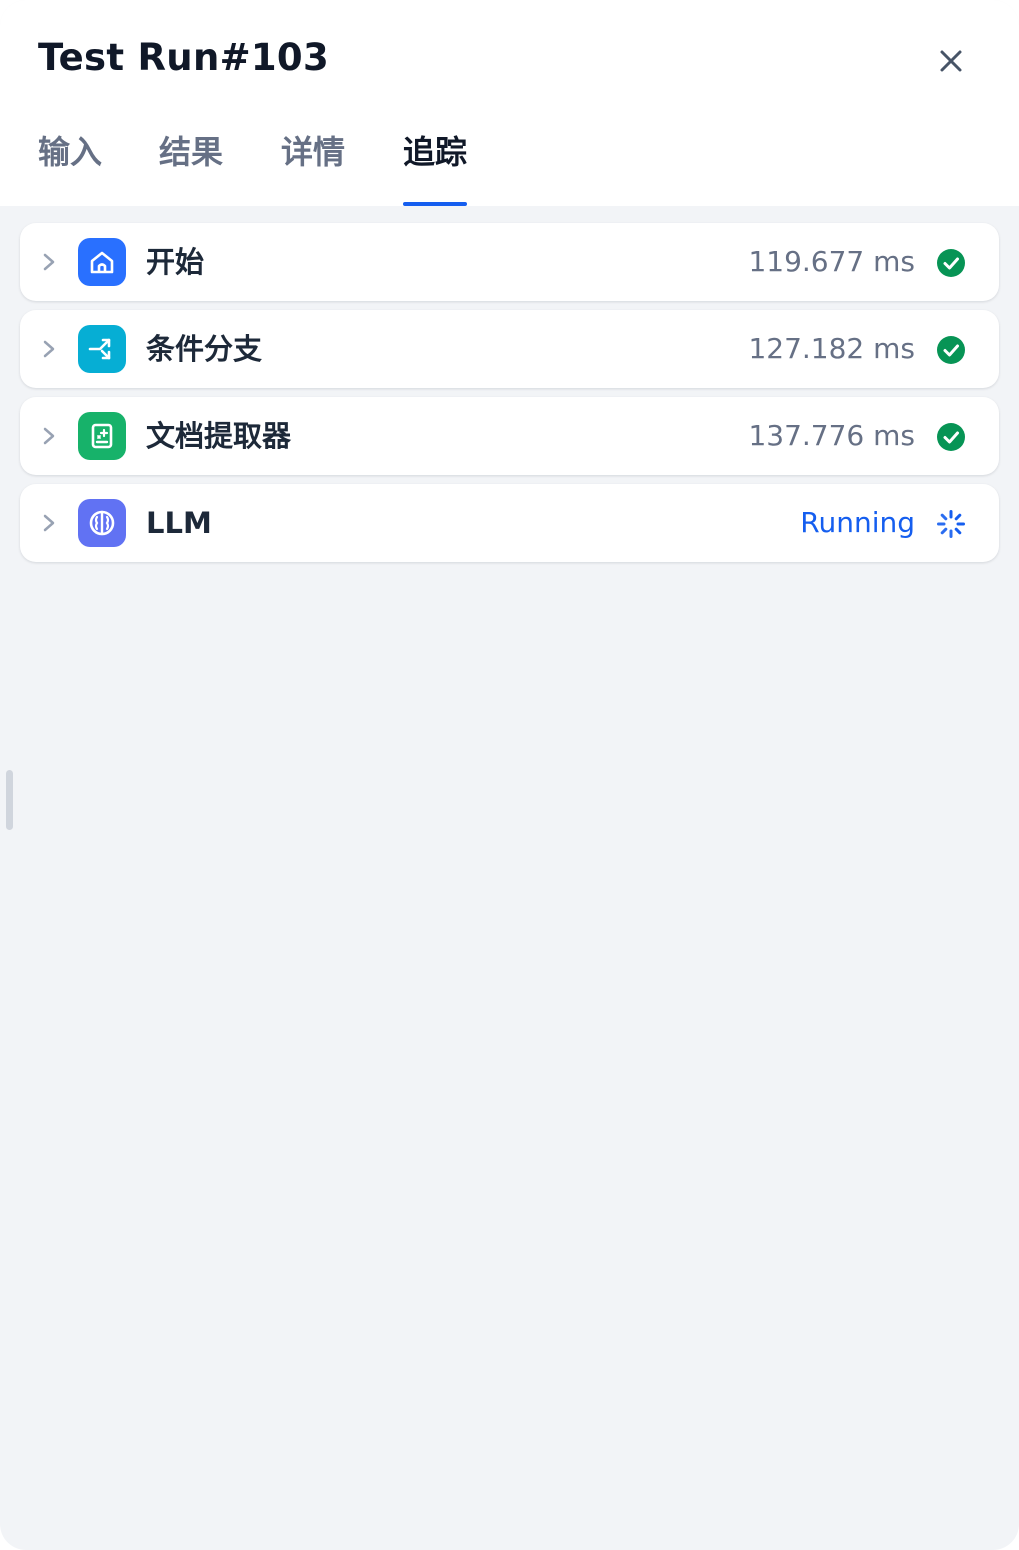 The width and height of the screenshot is (1019, 1550). I want to click on panel-header: Test Run#103 输入 结果 详情 追踪, so click(509, 103).